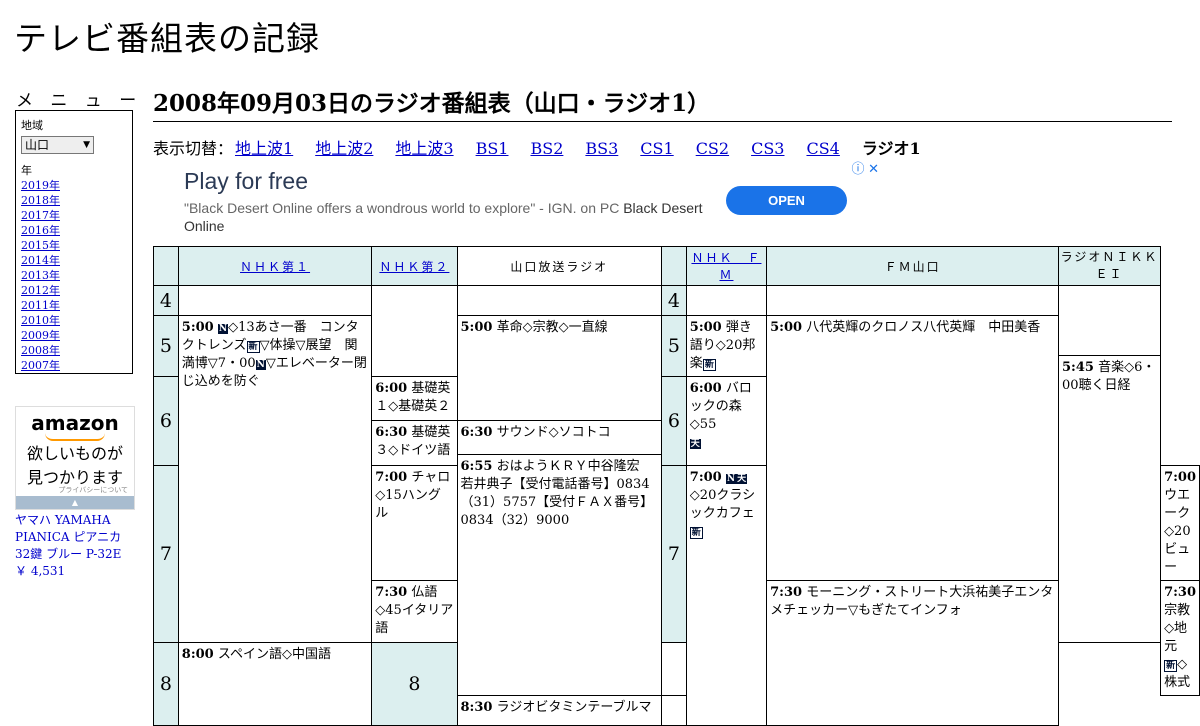 The height and width of the screenshot is (726, 1200). Describe the element at coordinates (40, 215) in the screenshot. I see `year-link-2017: 2017年` at that location.